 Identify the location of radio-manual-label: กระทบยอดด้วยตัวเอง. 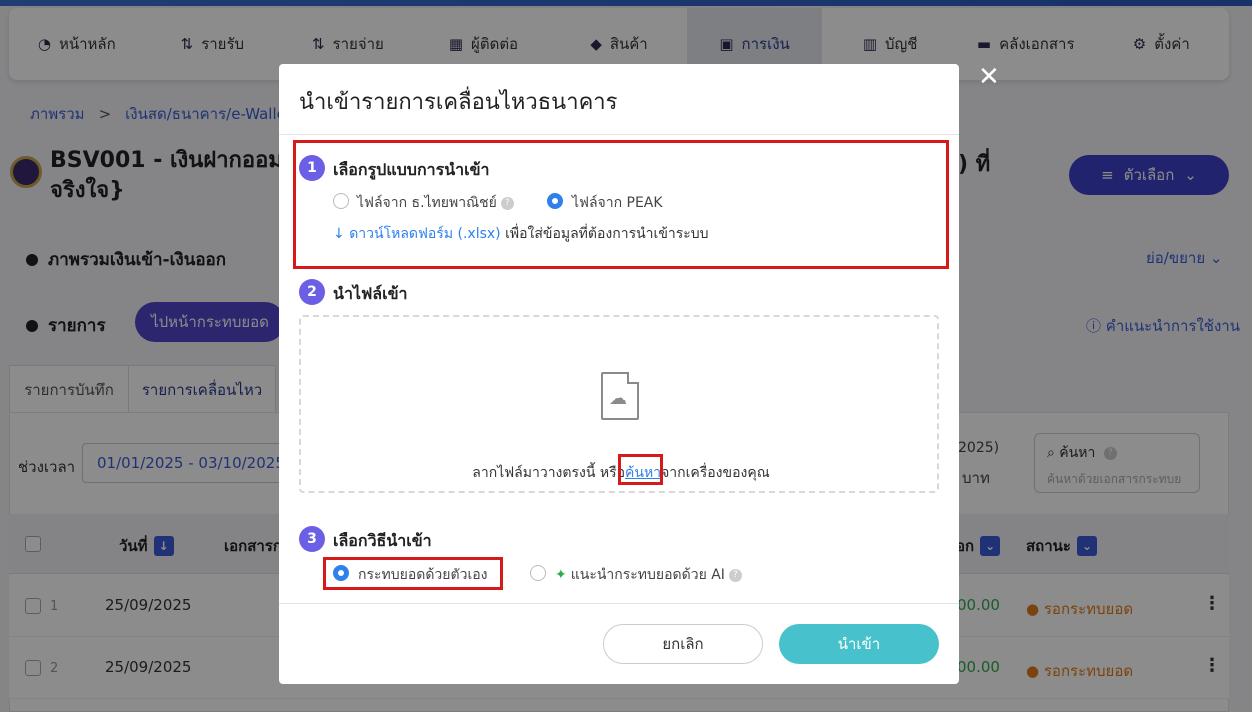
(422, 575).